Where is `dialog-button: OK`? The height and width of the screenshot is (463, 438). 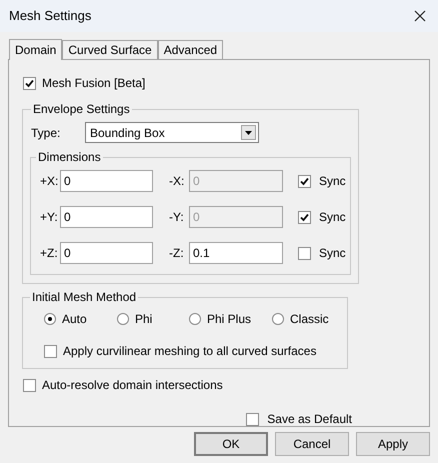 dialog-button: OK is located at coordinates (231, 444).